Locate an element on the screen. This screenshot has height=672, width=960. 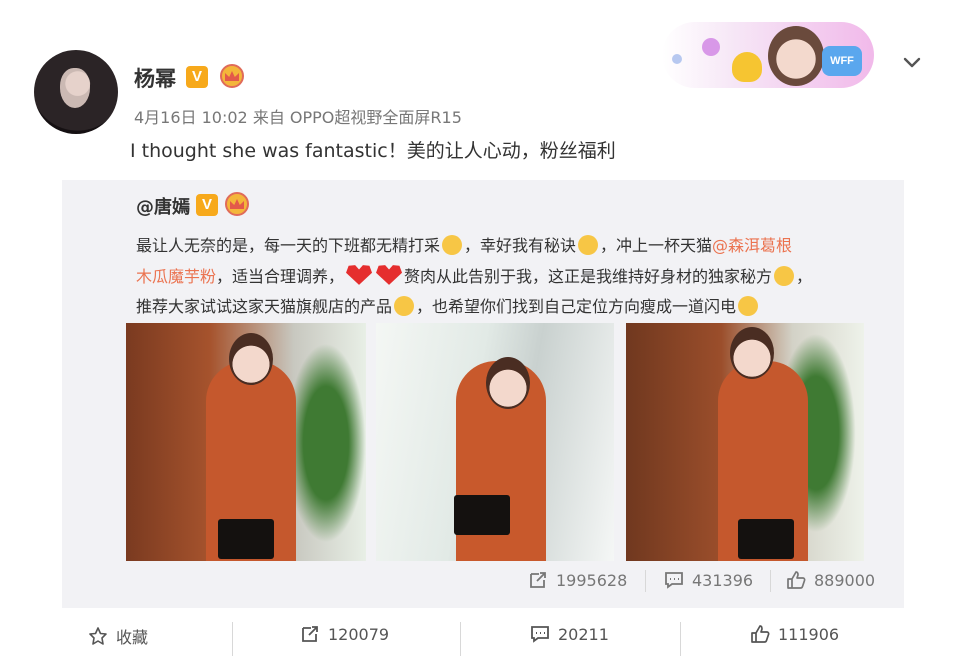
repost-text: ，适当合理调养， is located at coordinates (280, 276).